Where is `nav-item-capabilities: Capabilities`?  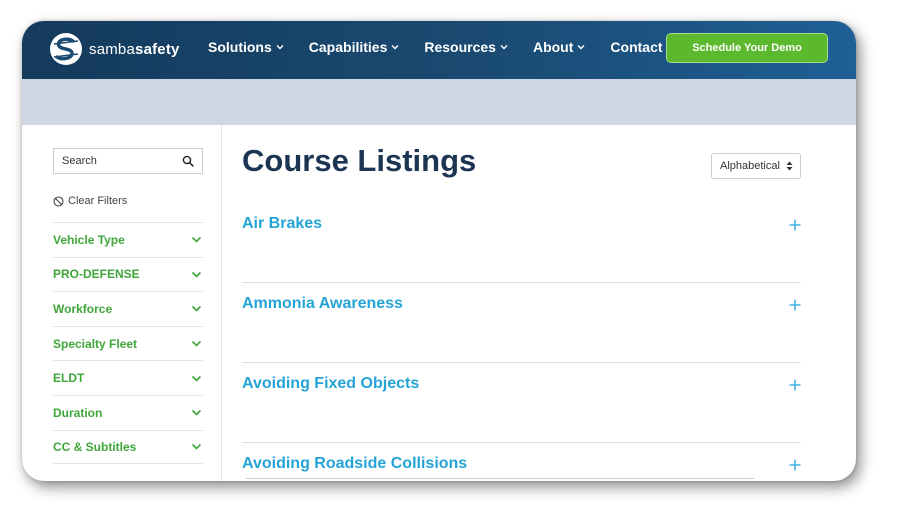
nav-item-capabilities: Capabilities is located at coordinates (355, 47).